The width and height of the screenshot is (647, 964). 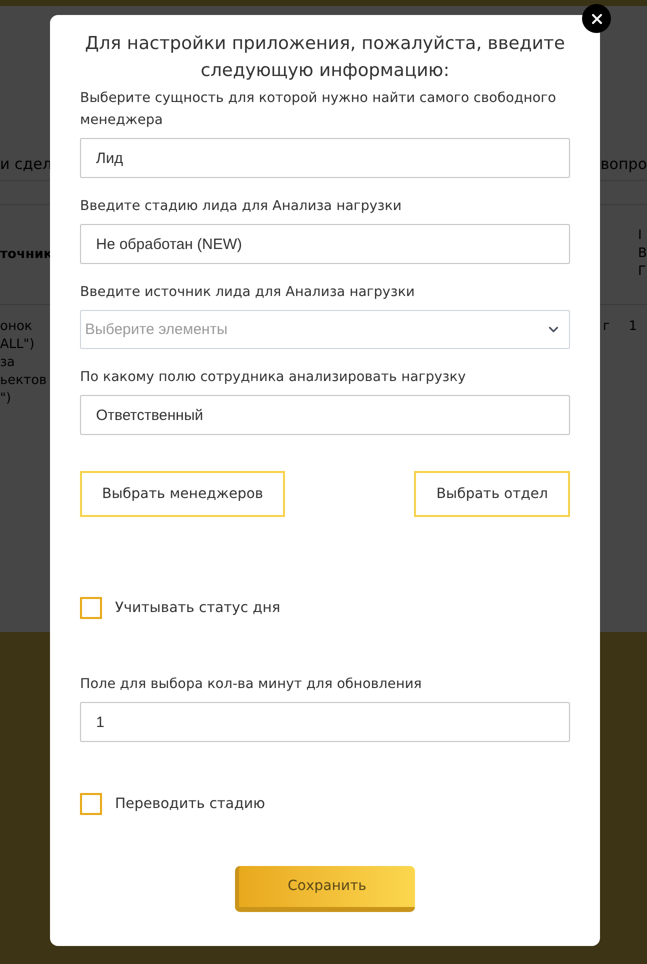 What do you see at coordinates (183, 494) in the screenshot?
I see `select-button: Выбрать менеджеров` at bounding box center [183, 494].